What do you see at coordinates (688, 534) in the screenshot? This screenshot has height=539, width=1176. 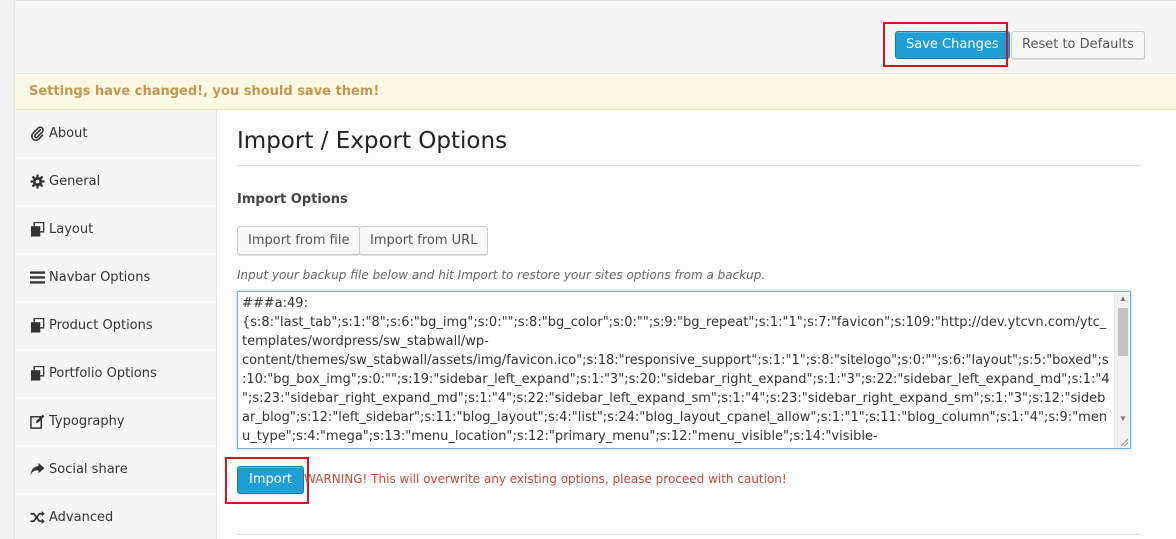 I see `bottom-divider` at bounding box center [688, 534].